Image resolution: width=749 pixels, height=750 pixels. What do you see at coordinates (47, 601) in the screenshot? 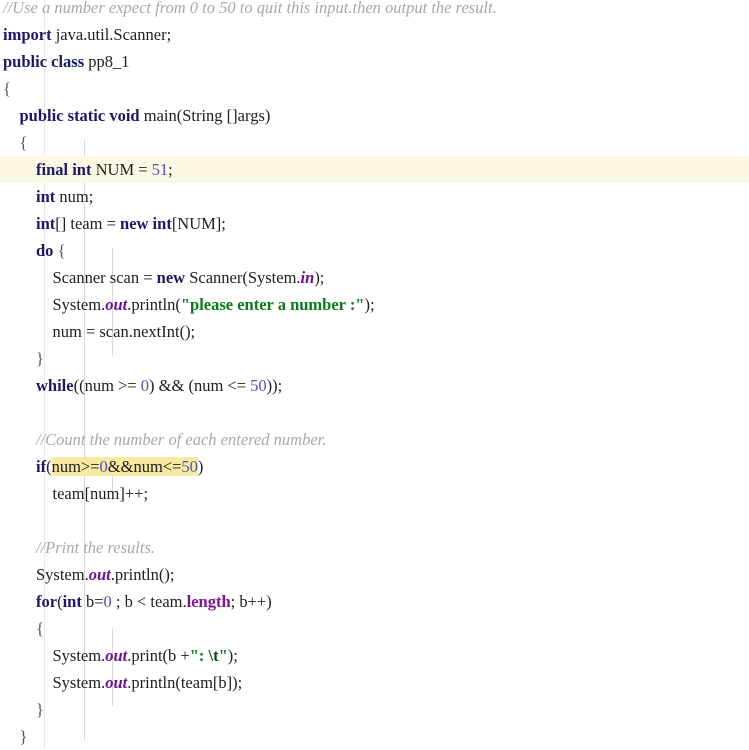
I see `code-token: for` at bounding box center [47, 601].